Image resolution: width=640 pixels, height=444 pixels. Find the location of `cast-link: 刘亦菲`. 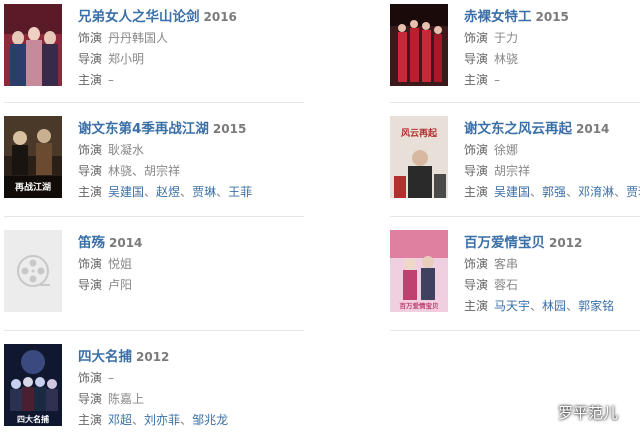

cast-link: 刘亦菲 is located at coordinates (162, 420).